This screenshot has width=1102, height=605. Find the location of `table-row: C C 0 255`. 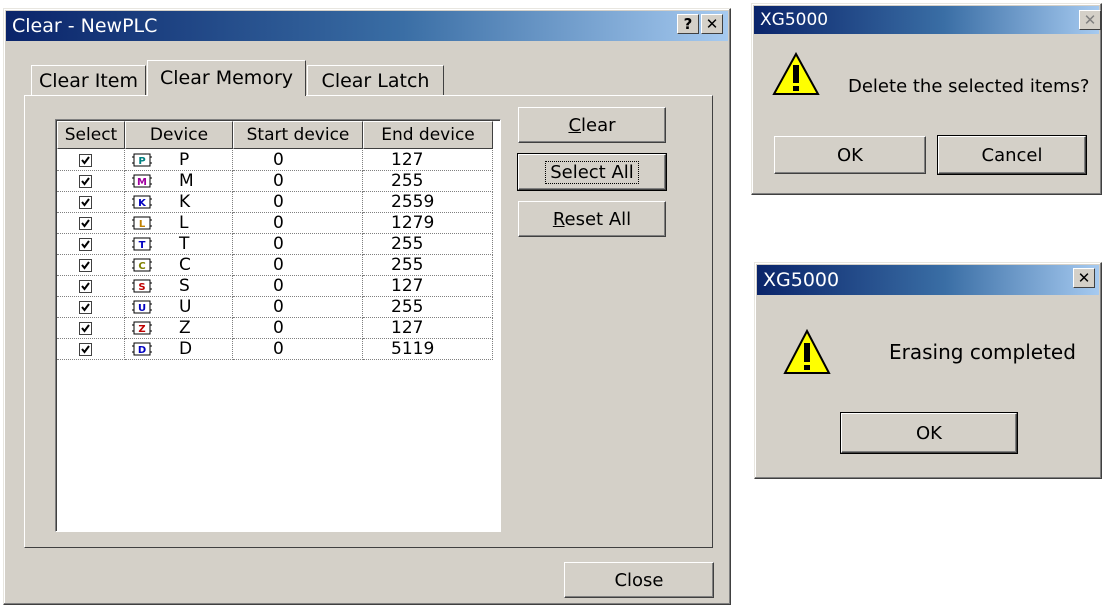

table-row: C C 0 255 is located at coordinates (275, 265).